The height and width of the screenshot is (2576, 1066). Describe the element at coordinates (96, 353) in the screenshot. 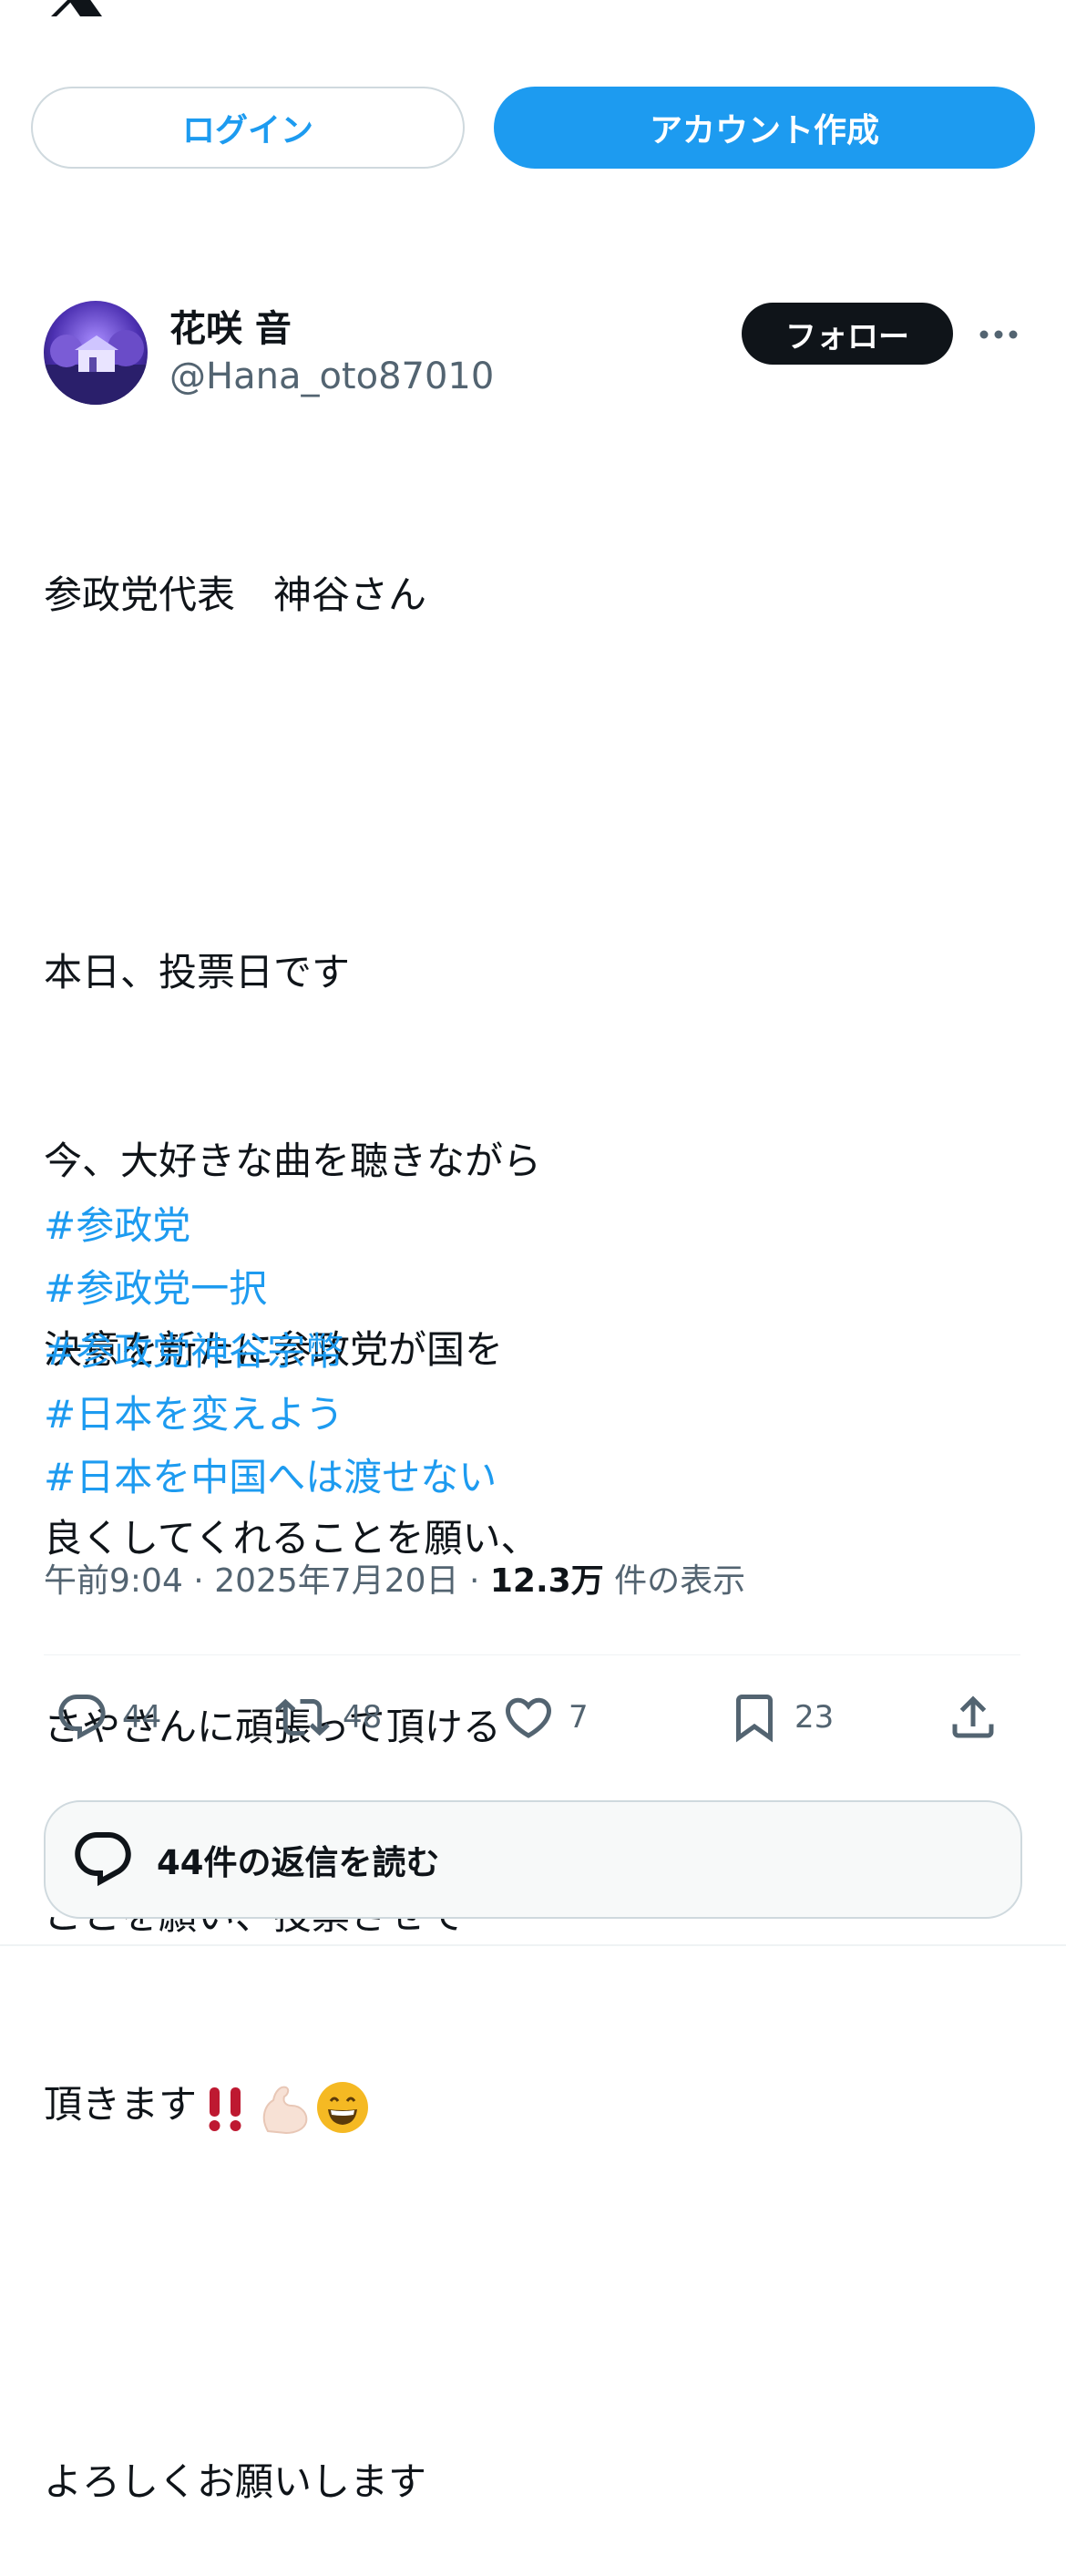

I see `avatar` at that location.